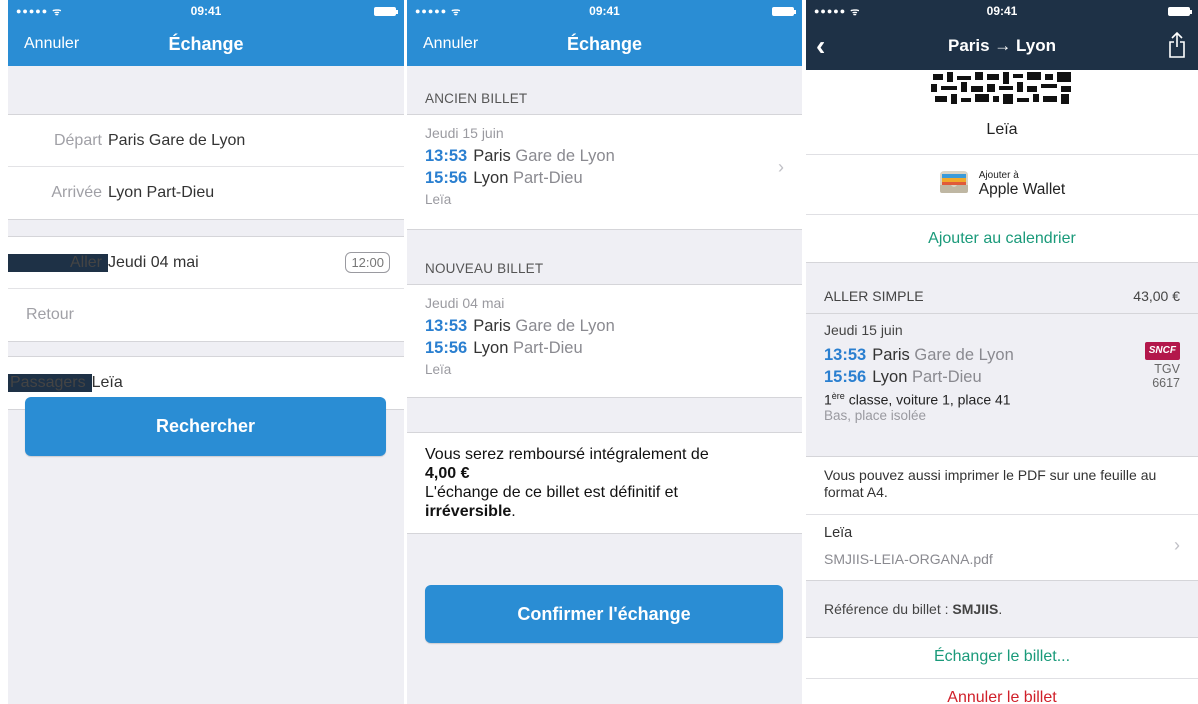 Image resolution: width=1198 pixels, height=704 pixels. What do you see at coordinates (1166, 383) in the screenshot?
I see `train-number: 6617` at bounding box center [1166, 383].